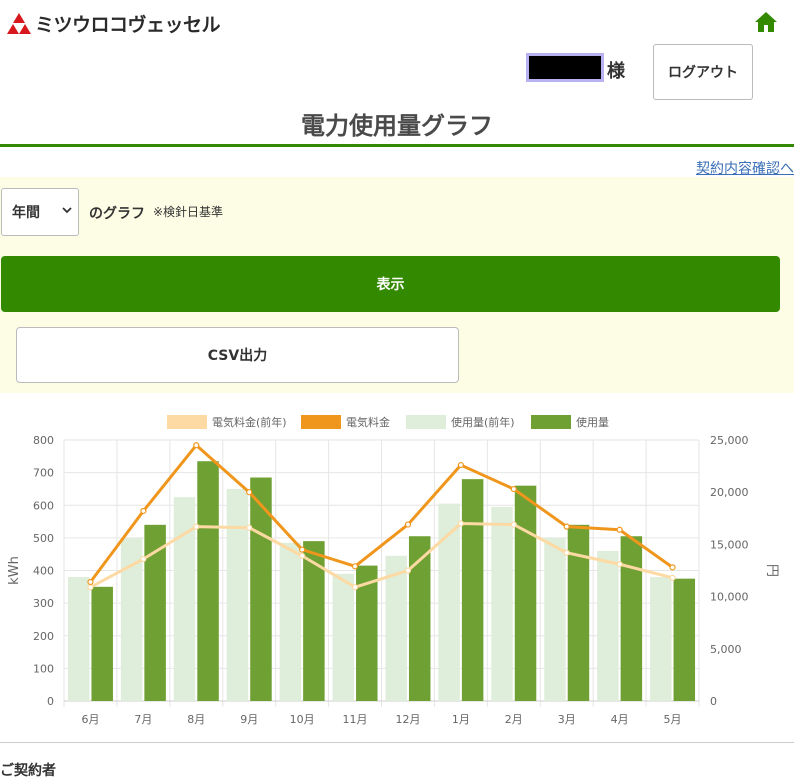 The width and height of the screenshot is (794, 782). I want to click on chevron-down-icon, so click(67, 210).